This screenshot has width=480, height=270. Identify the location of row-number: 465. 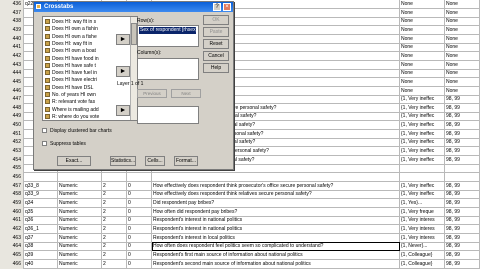
(12, 255).